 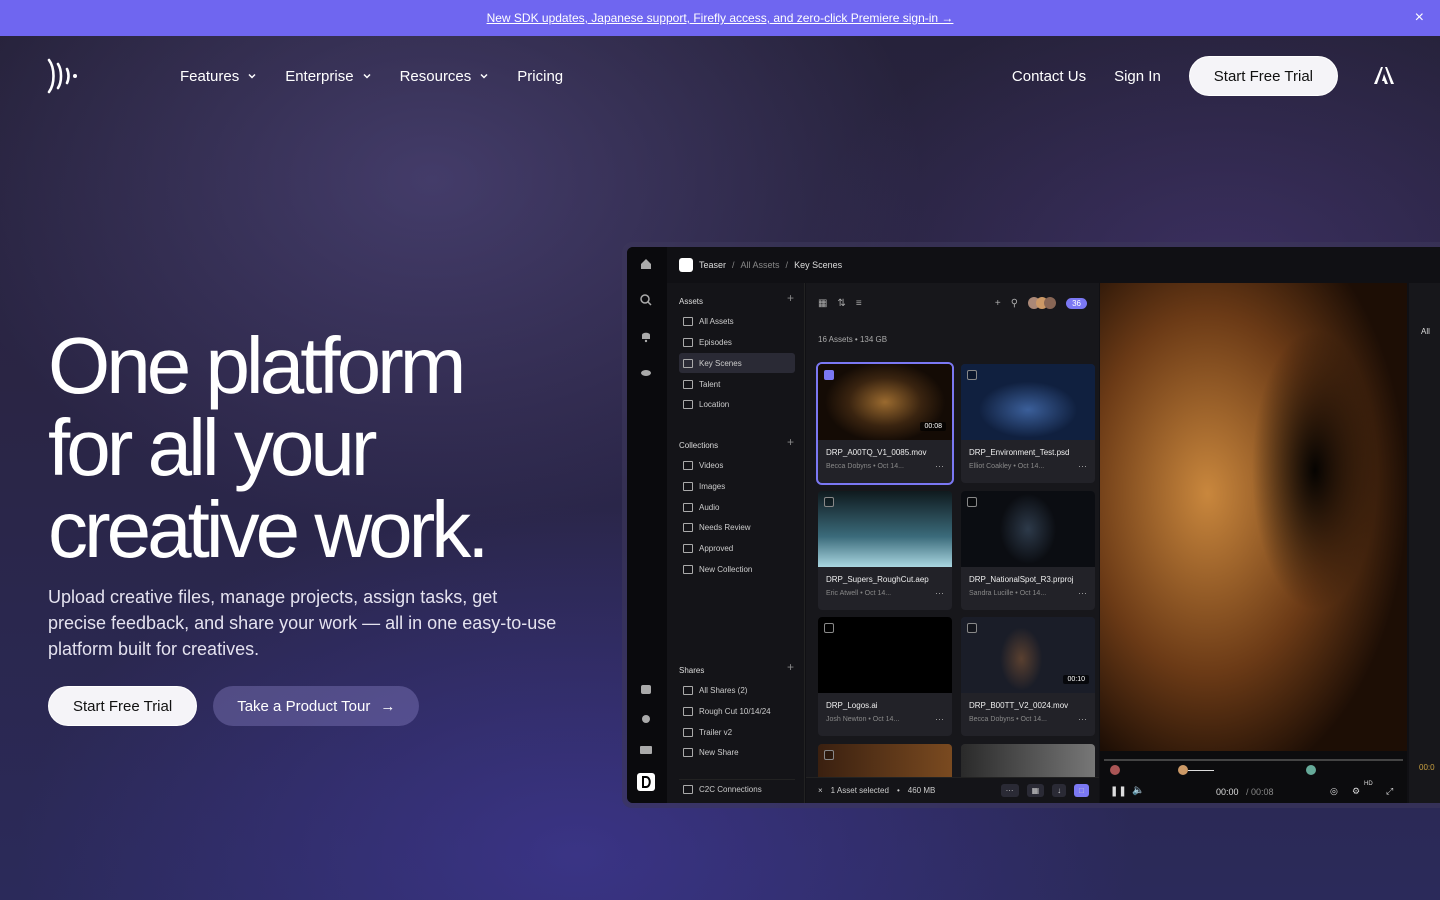 I want to click on download-icon: ↓, so click(x=1059, y=790).